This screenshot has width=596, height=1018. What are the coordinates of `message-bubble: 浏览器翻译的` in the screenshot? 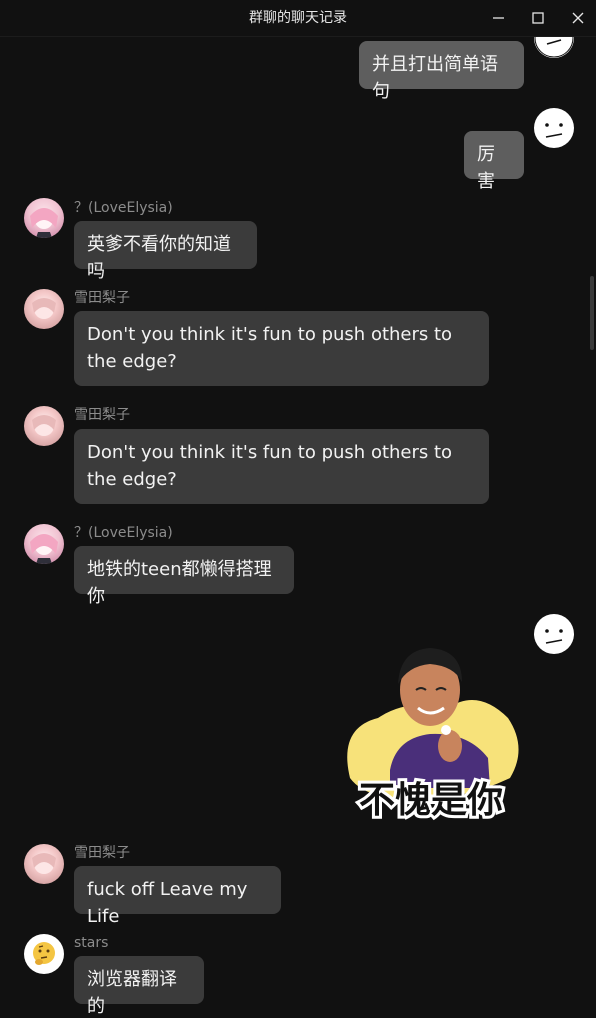 It's located at (139, 986).